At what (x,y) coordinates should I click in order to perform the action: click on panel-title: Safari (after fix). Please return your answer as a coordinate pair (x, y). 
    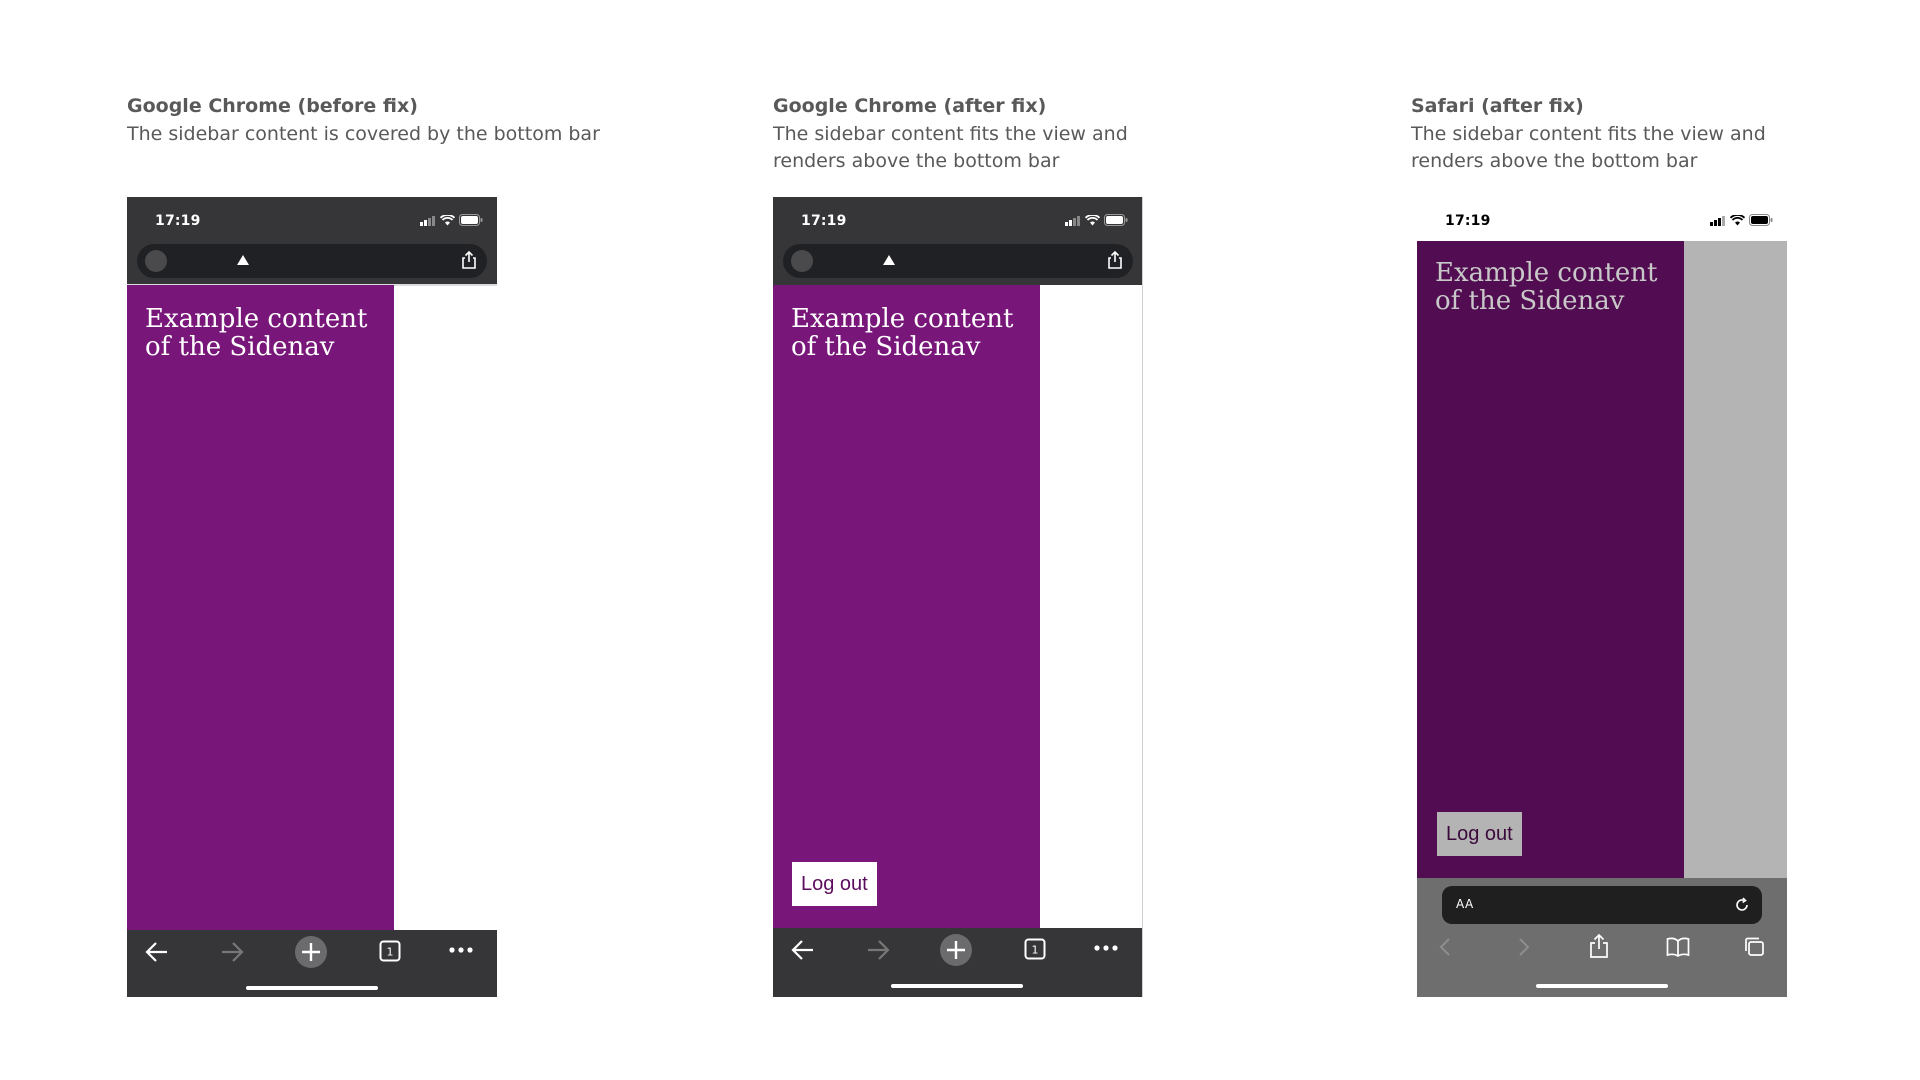
    Looking at the image, I should click on (1497, 106).